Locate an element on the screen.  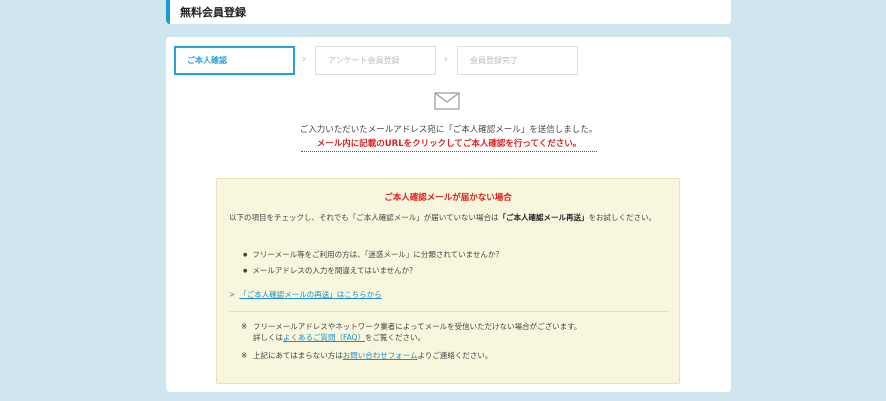
list-item: フリーメール等をご利用の方は、「迷惑メール」に分類されていませんか？ is located at coordinates (373, 257).